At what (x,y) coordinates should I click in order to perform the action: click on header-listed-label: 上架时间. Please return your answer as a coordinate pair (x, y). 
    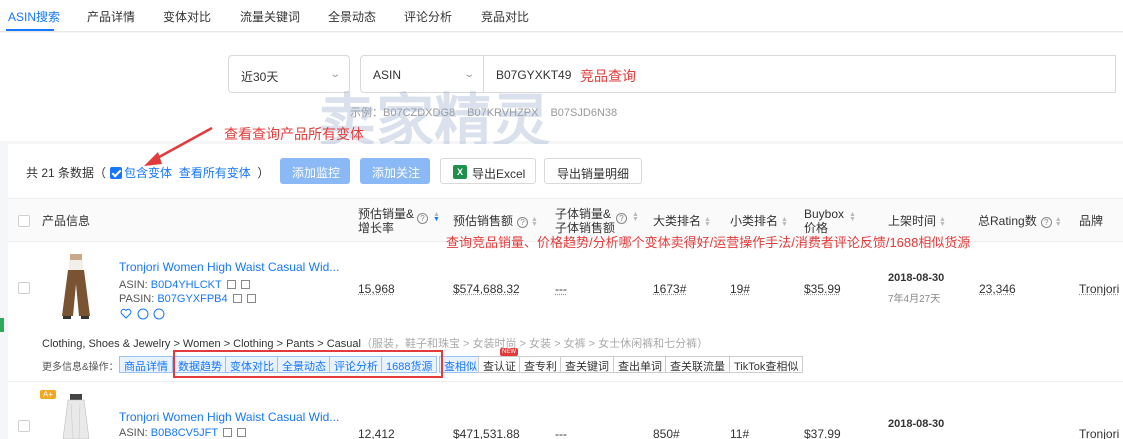
    Looking at the image, I should click on (912, 221).